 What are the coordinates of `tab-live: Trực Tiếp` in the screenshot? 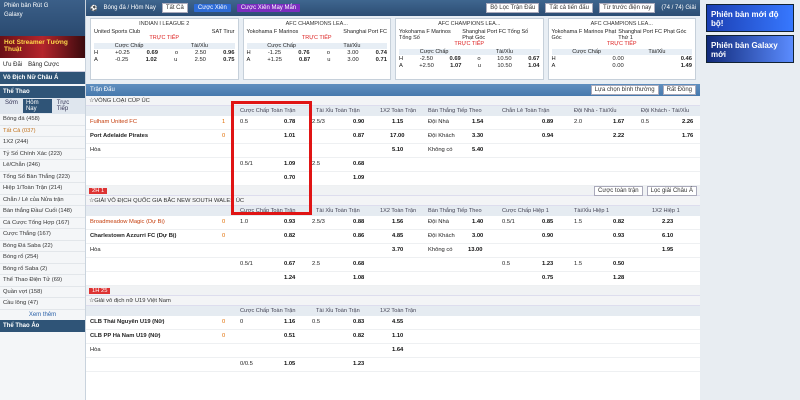 It's located at (68, 106).